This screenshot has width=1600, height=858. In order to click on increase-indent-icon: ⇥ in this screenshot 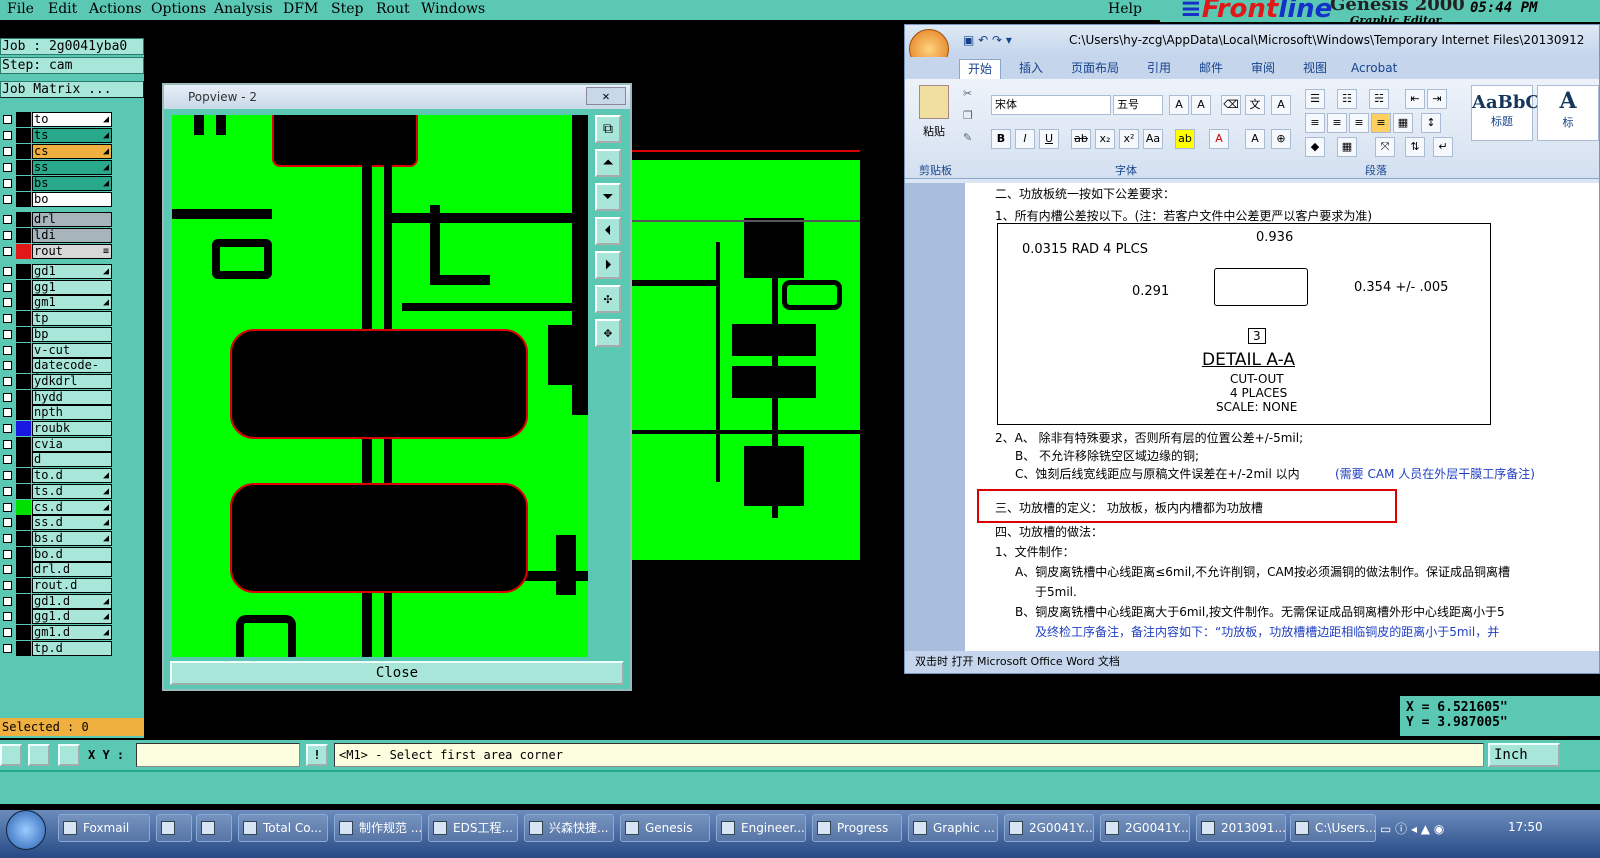, I will do `click(1437, 99)`.